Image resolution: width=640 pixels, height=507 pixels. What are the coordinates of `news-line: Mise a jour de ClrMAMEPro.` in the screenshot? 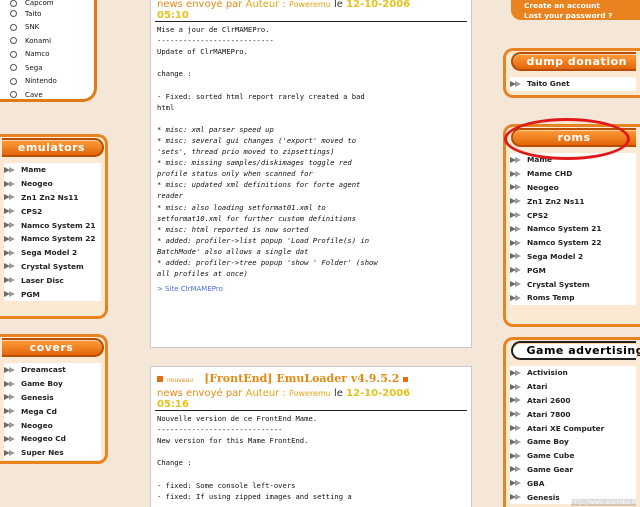 It's located at (213, 29).